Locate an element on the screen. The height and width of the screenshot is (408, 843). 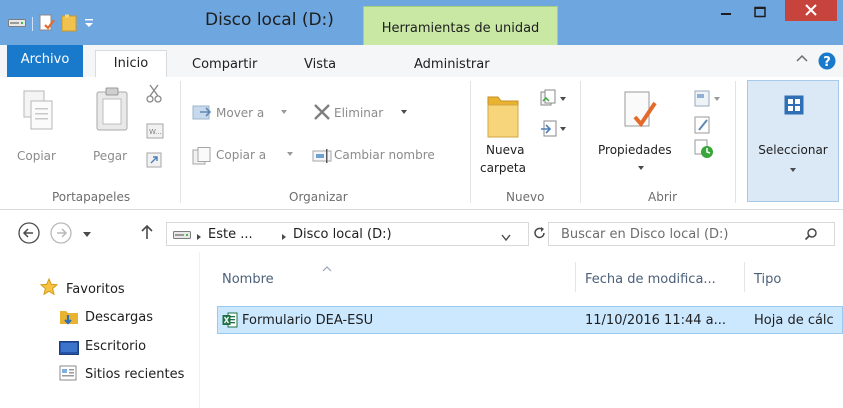
help-icon: ? is located at coordinates (827, 63).